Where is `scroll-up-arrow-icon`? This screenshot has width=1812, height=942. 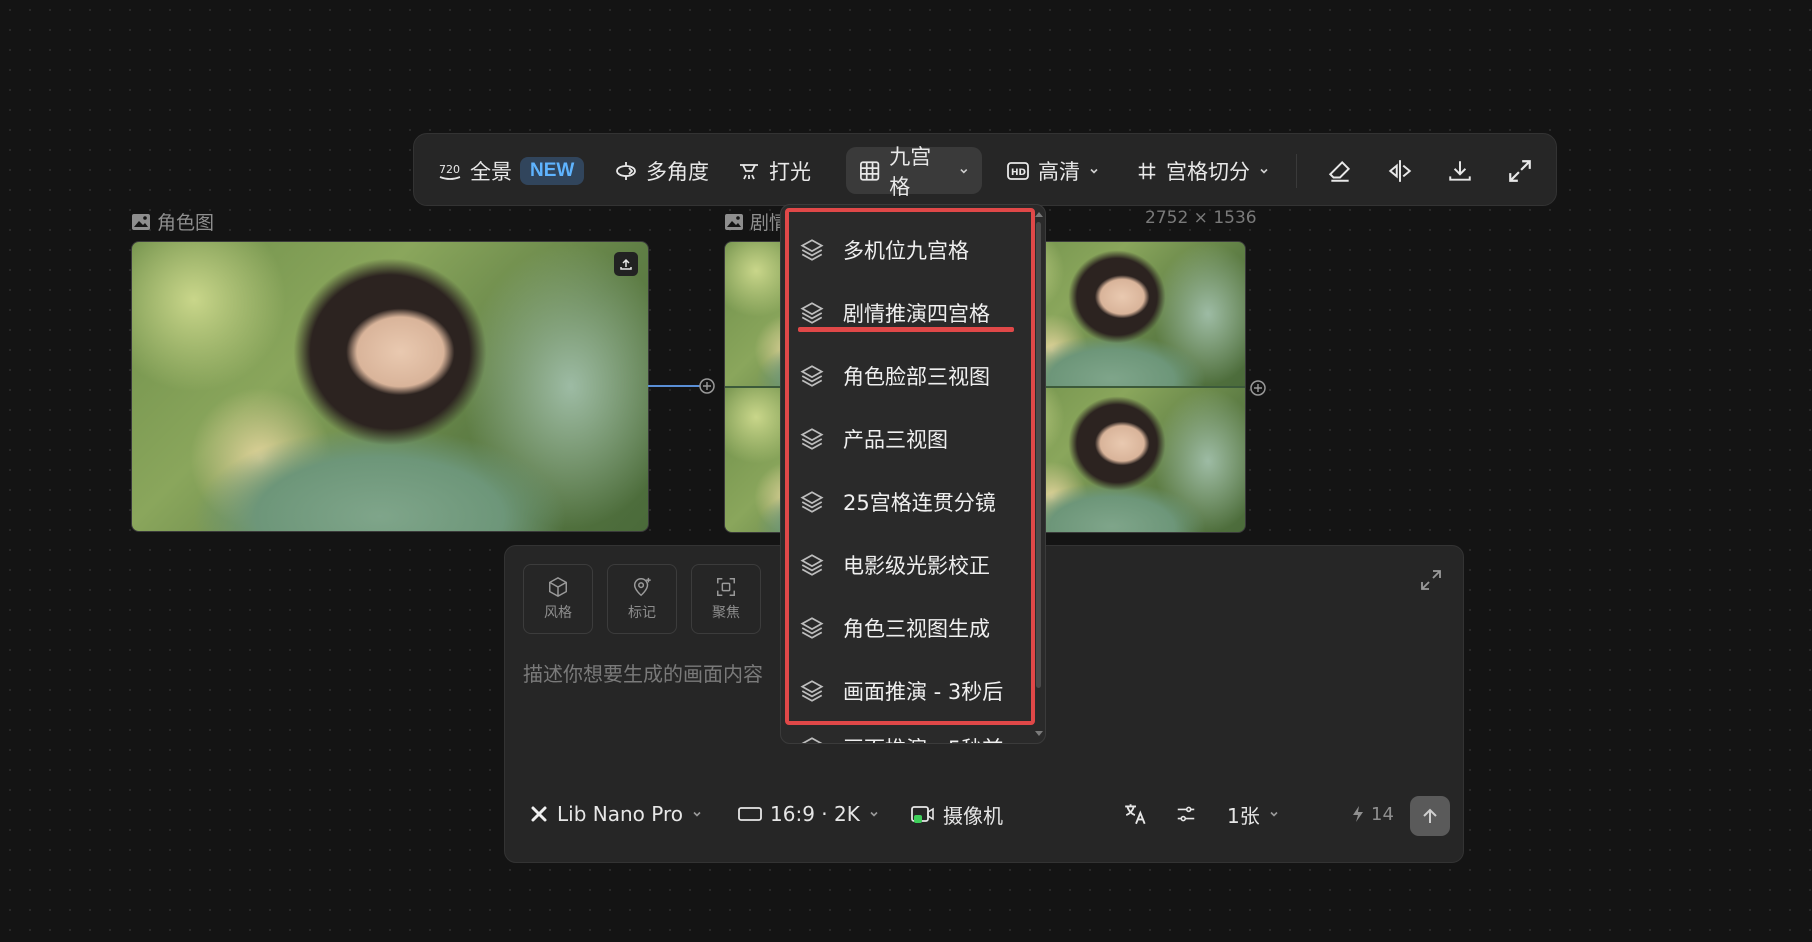
scroll-up-arrow-icon is located at coordinates (1039, 214).